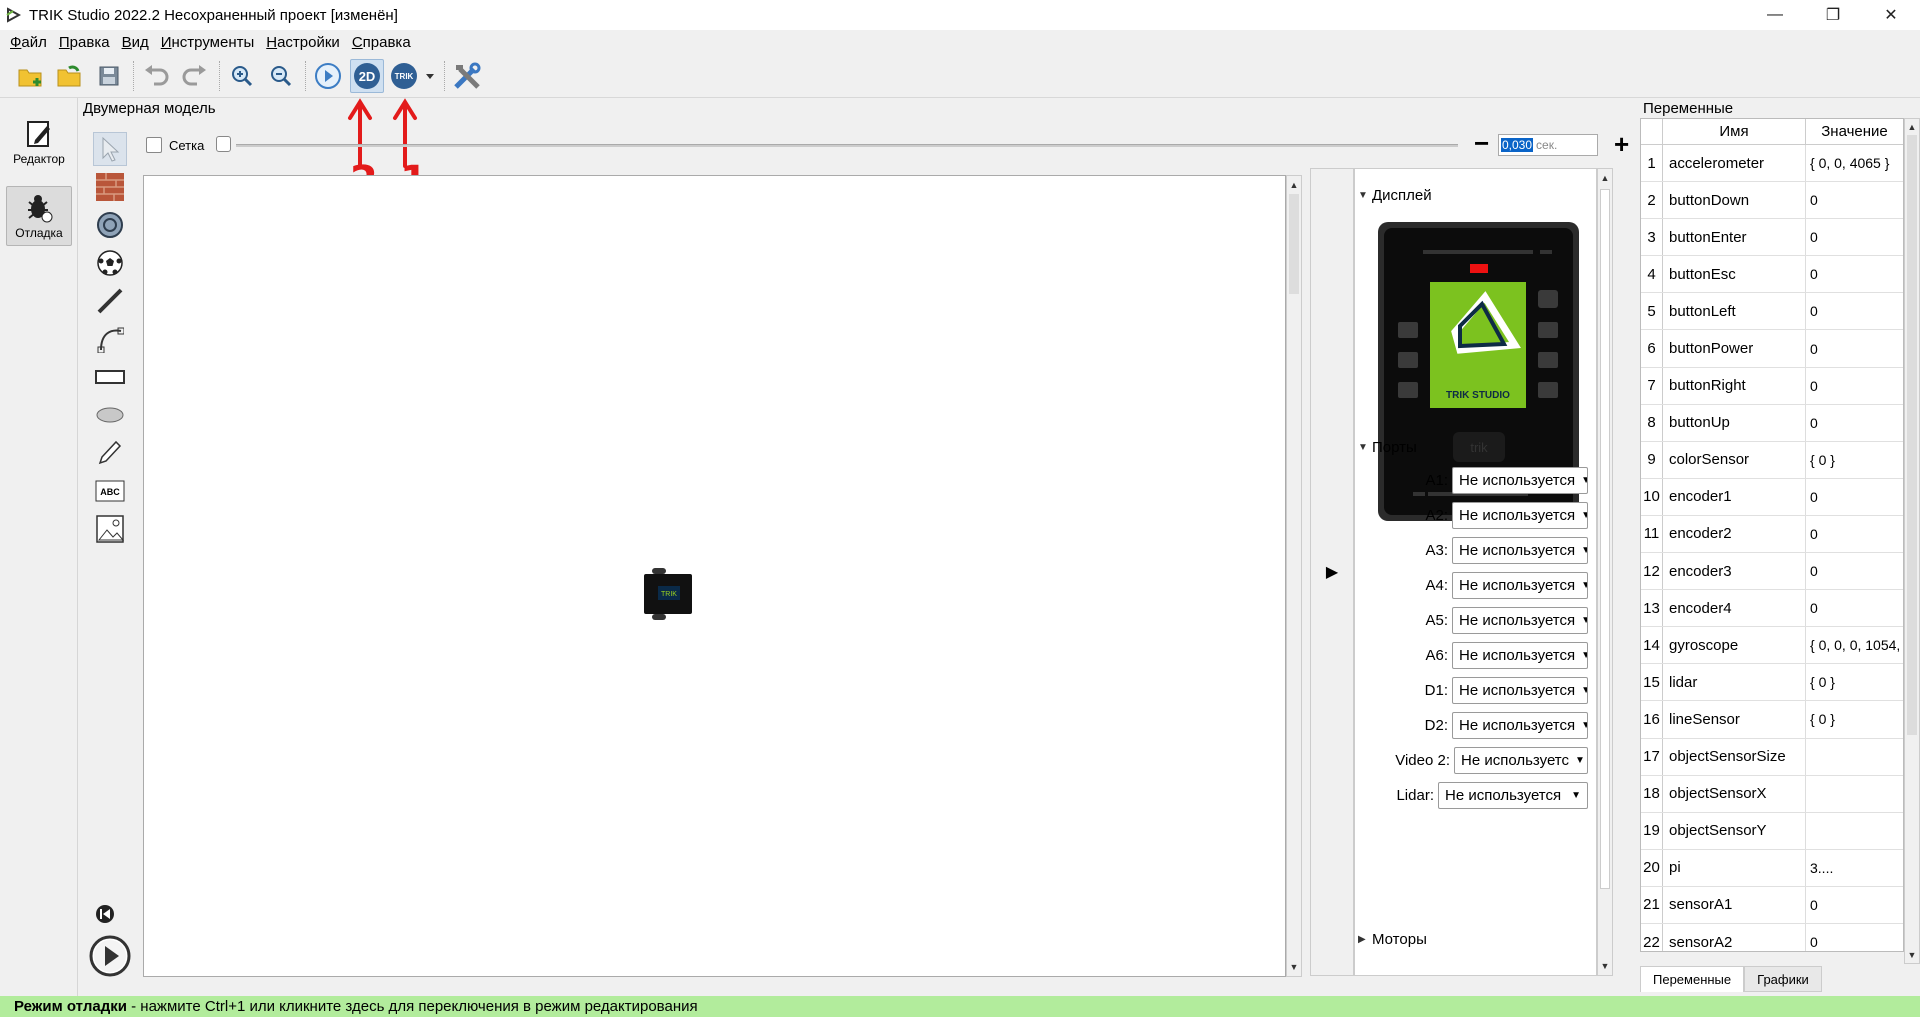  What do you see at coordinates (1734, 131) in the screenshot?
I see `name-column-header: Имя` at bounding box center [1734, 131].